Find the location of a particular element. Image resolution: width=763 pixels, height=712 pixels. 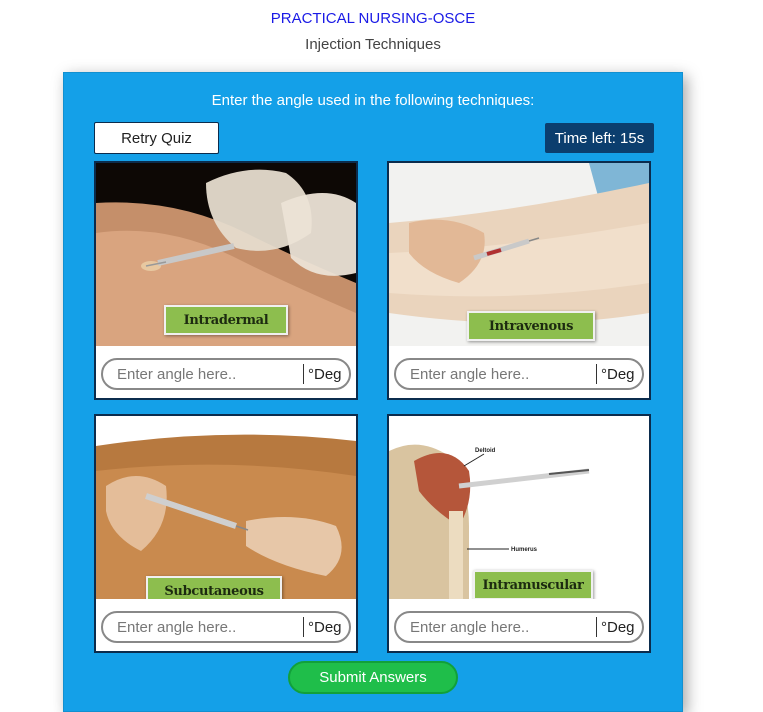

intramuscular-photo: Deltoid Humerus Intramuscular is located at coordinates (519, 507).